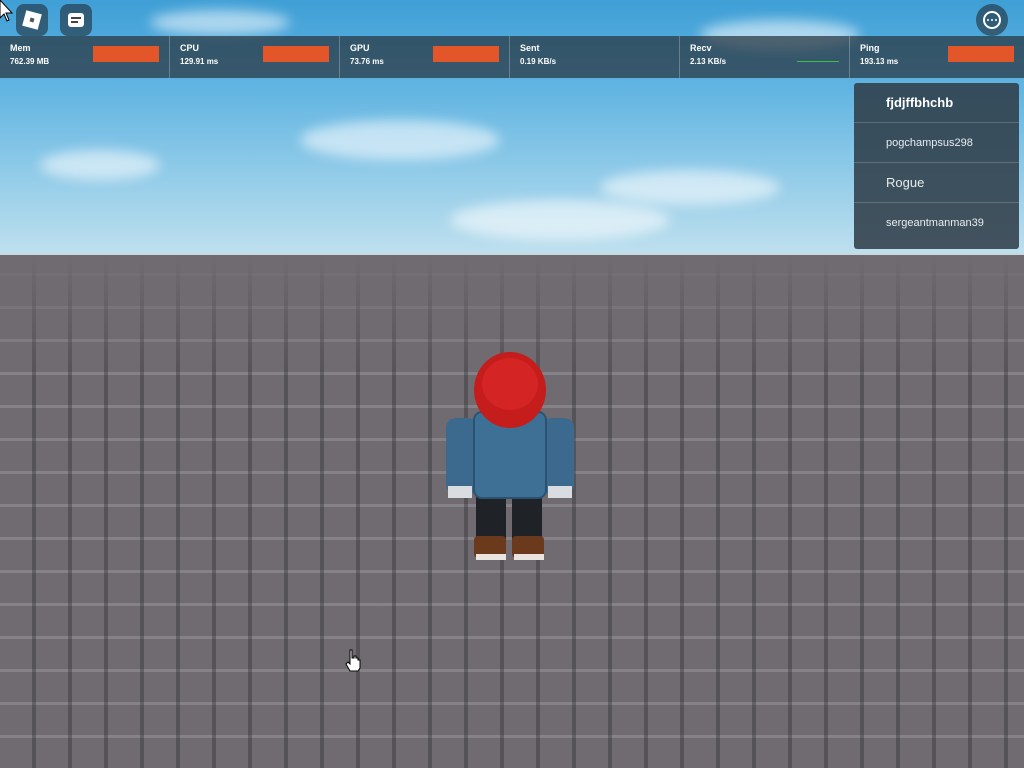  I want to click on player-list-item: sergeantmanman39, so click(936, 223).